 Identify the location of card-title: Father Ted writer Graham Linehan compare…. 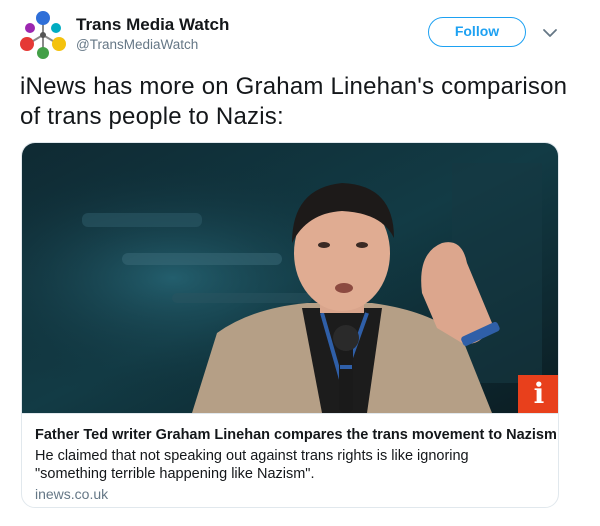
(296, 435).